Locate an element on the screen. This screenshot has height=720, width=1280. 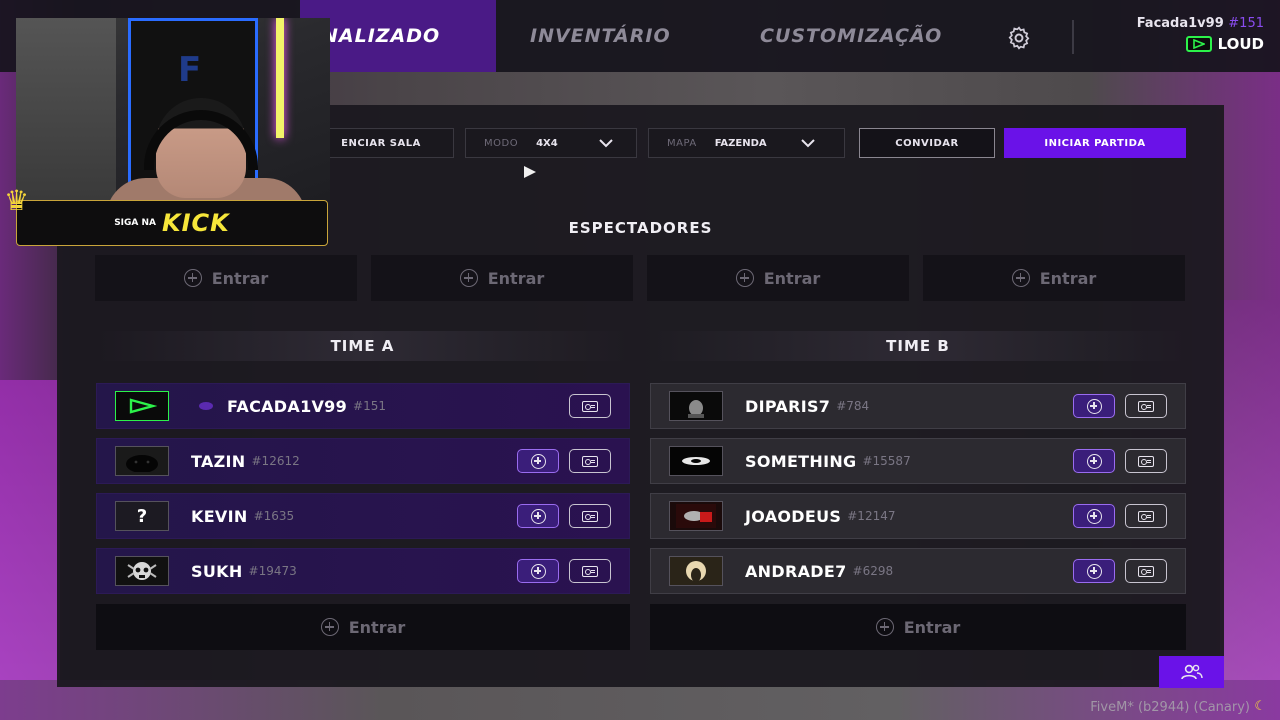
team-a-player-row: ? KEVIN #1635 is located at coordinates (363, 516).